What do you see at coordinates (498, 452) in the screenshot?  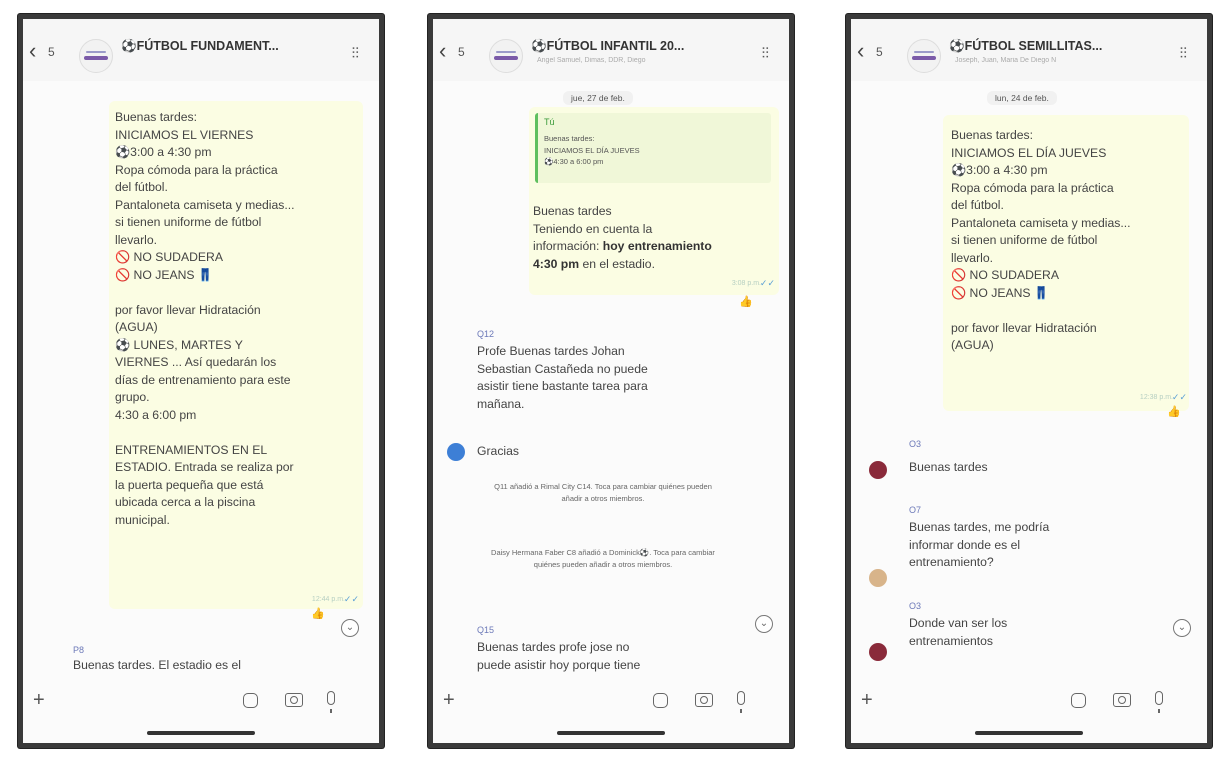 I see `message-text: Gracias` at bounding box center [498, 452].